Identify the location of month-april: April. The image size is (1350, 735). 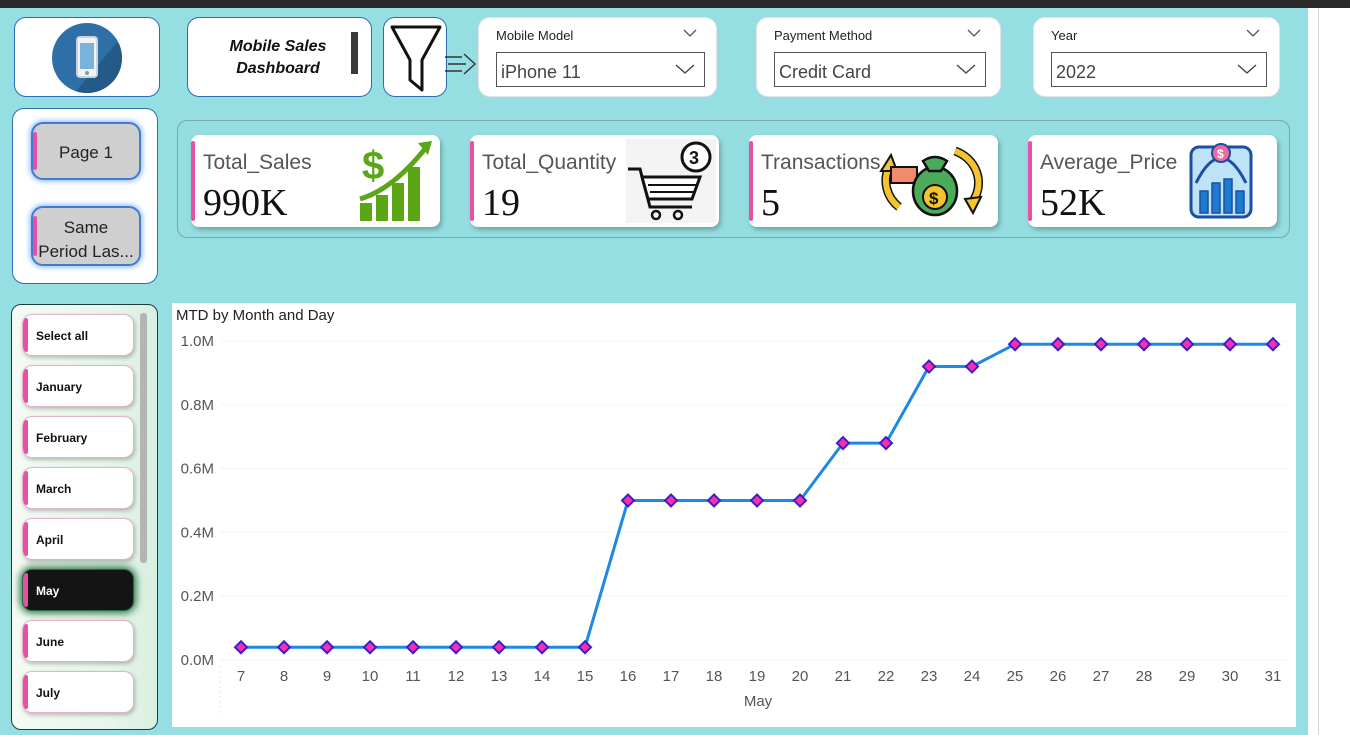
(78, 539).